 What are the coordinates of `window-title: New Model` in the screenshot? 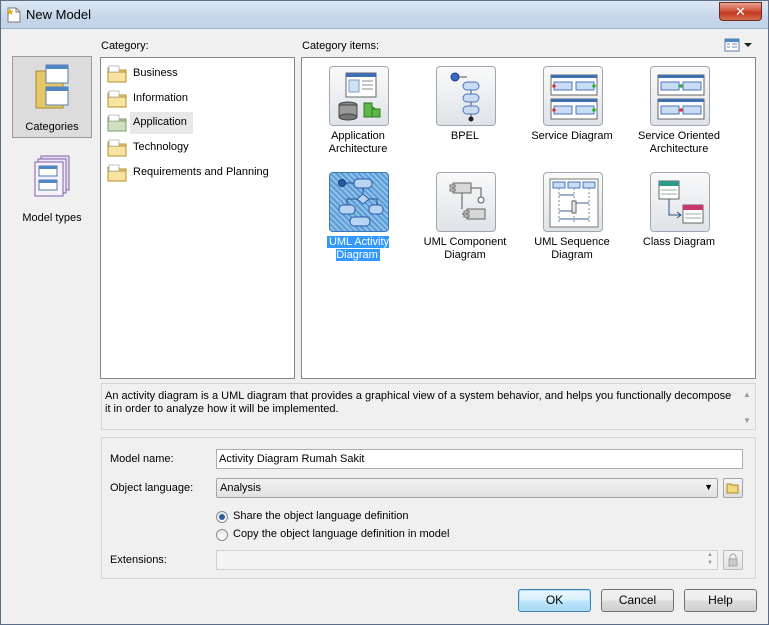 It's located at (59, 14).